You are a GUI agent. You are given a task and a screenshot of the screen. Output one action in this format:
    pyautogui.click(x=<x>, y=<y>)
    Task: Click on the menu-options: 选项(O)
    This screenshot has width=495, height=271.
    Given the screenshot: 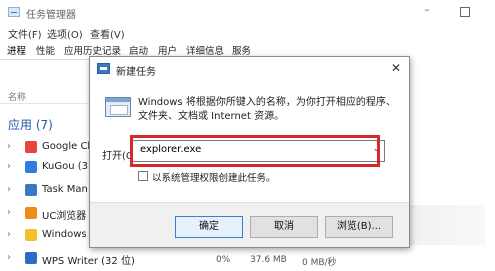 What is the action you would take?
    pyautogui.click(x=65, y=33)
    